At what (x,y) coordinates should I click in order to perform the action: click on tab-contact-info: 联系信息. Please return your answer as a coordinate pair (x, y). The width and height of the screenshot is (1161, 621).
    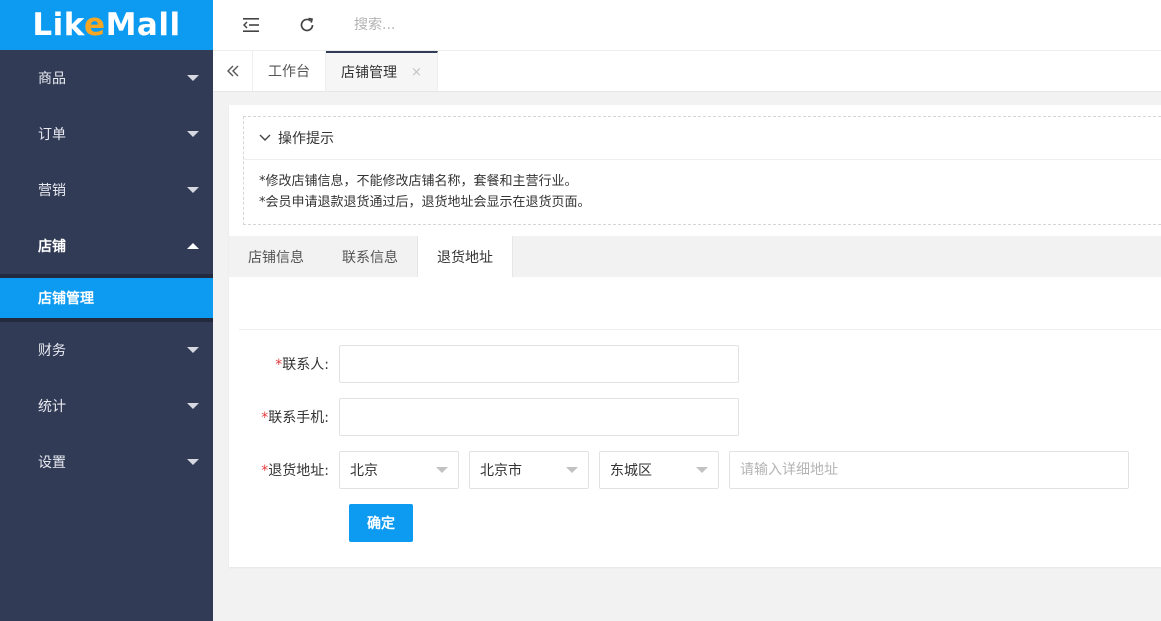
    Looking at the image, I should click on (370, 256).